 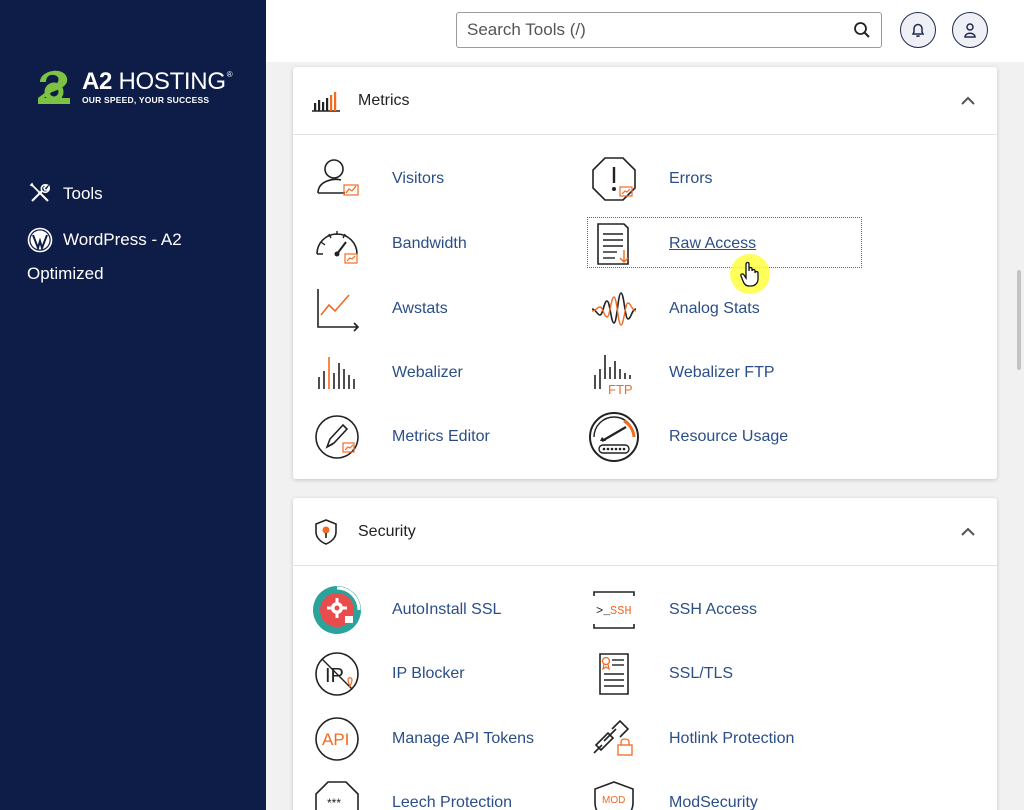 What do you see at coordinates (614, 739) in the screenshot?
I see `hotlink-protection-icon` at bounding box center [614, 739].